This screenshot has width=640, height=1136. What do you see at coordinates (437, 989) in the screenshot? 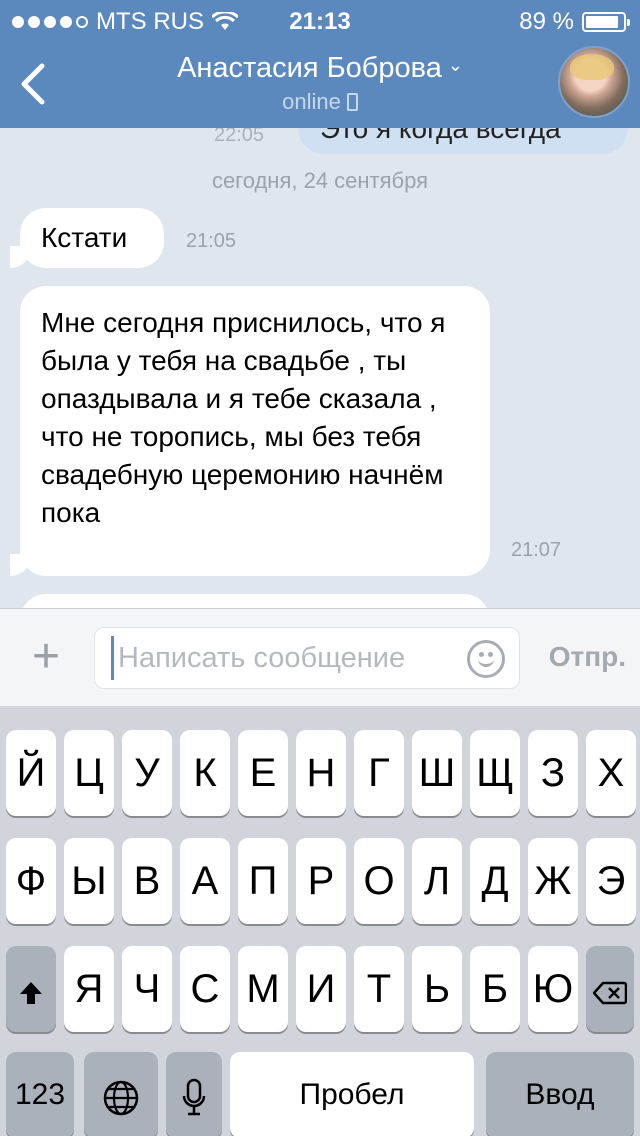
I see `key: Ь` at bounding box center [437, 989].